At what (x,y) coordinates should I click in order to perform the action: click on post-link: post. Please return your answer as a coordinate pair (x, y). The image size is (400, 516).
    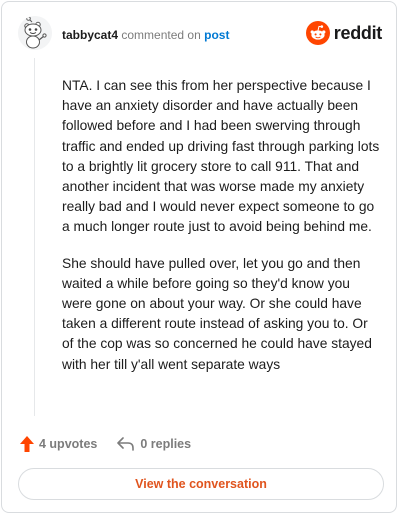
    Looking at the image, I should click on (216, 35).